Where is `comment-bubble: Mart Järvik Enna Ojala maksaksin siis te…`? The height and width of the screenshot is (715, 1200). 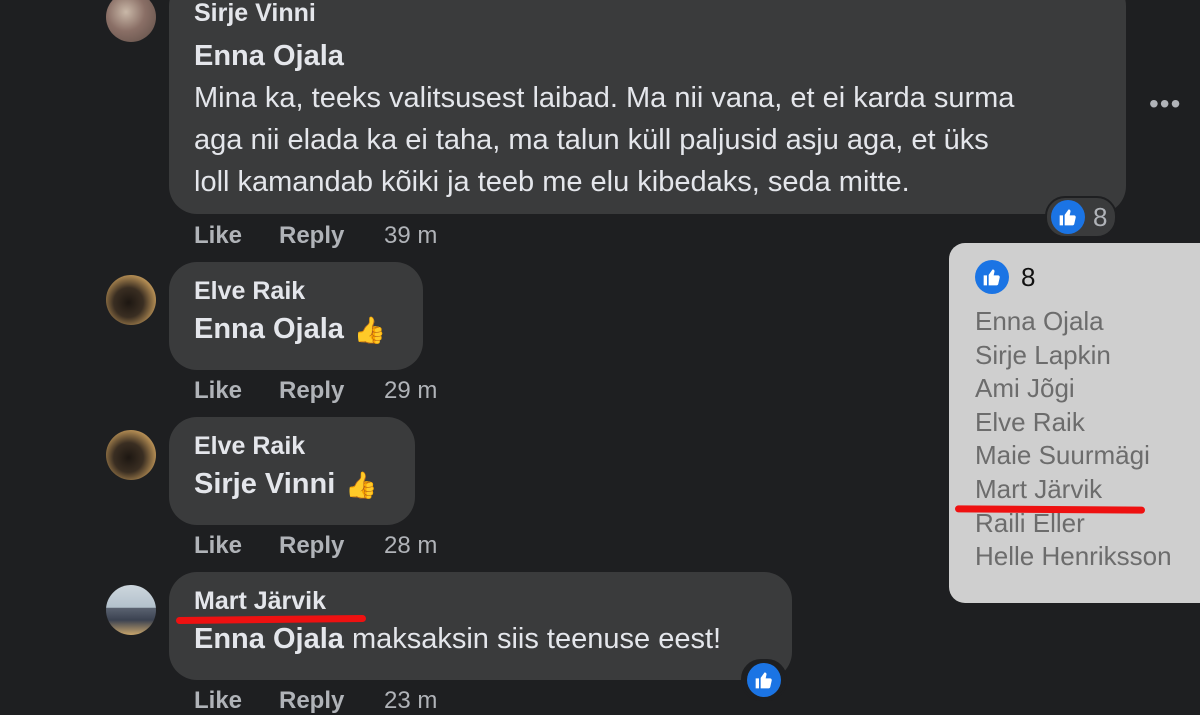 comment-bubble: Mart Järvik Enna Ojala maksaksin siis te… is located at coordinates (480, 626).